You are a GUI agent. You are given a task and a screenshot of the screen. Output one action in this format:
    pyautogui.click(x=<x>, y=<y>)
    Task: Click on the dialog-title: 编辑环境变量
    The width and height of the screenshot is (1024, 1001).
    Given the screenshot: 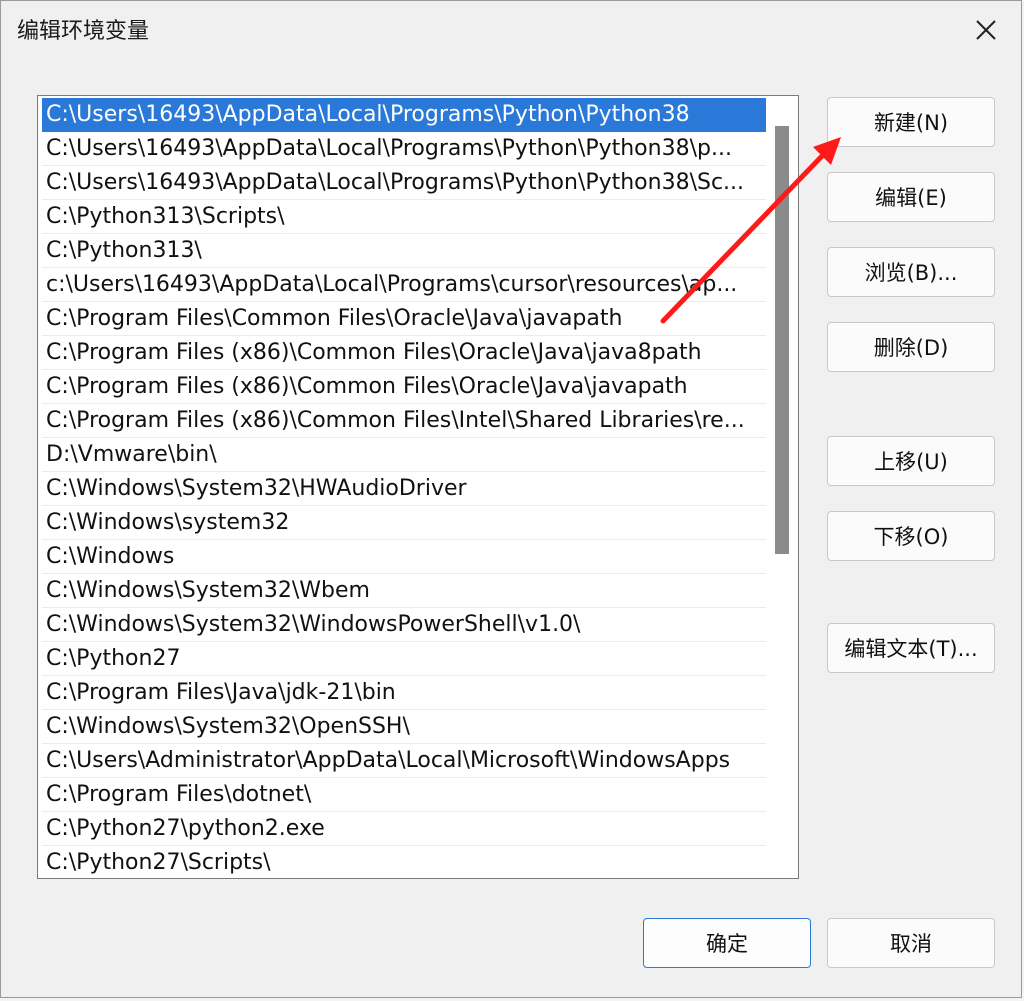 What is the action you would take?
    pyautogui.click(x=83, y=31)
    